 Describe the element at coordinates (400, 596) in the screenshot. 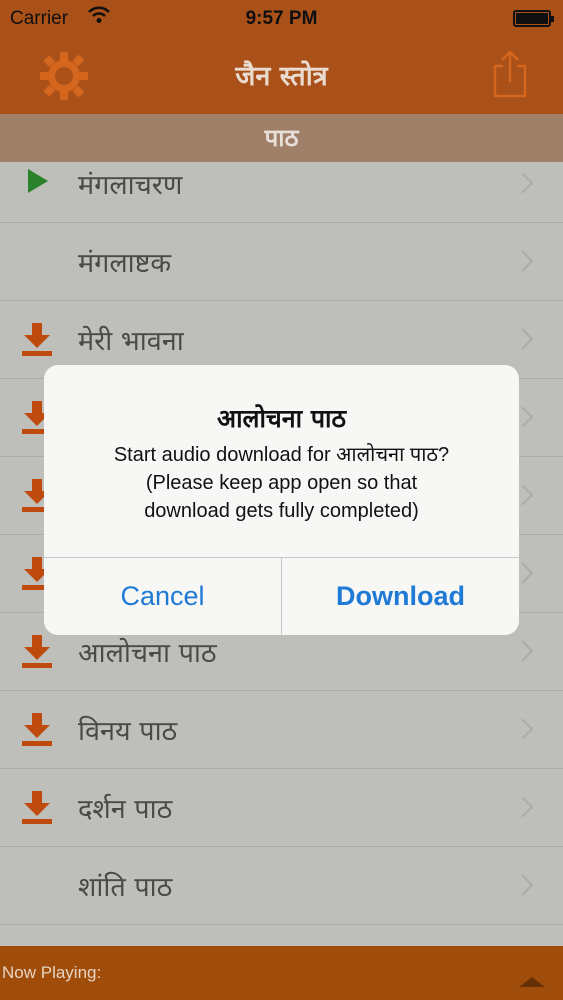

I see `download-button: Download` at that location.